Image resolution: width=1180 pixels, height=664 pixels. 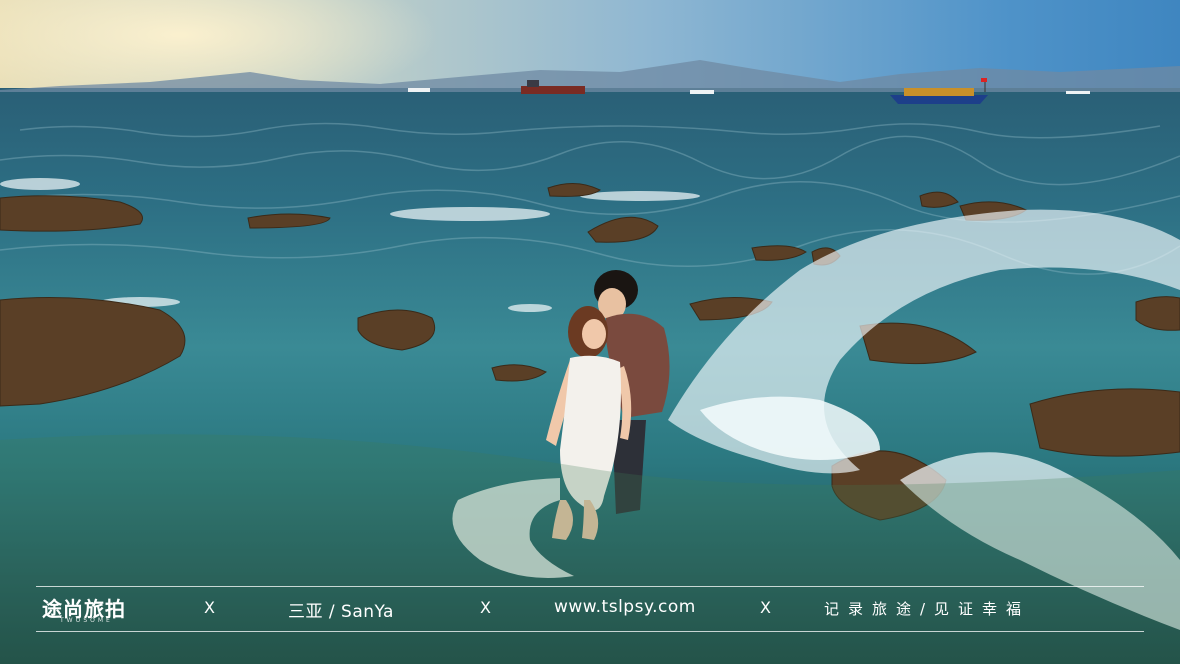 I want to click on website-text: www.tslpsy.com, so click(x=625, y=607).